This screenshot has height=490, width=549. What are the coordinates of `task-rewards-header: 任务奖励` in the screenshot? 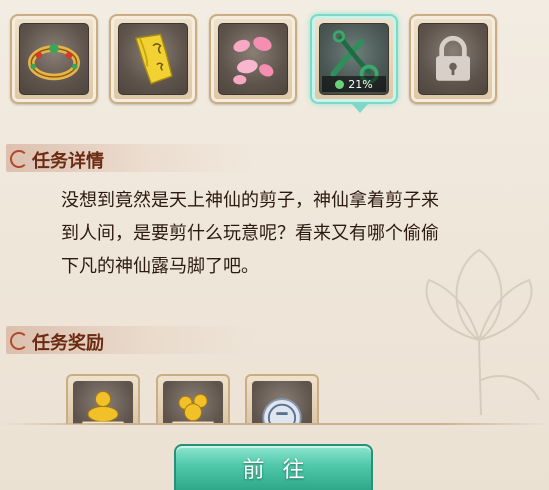 It's located at (131, 340).